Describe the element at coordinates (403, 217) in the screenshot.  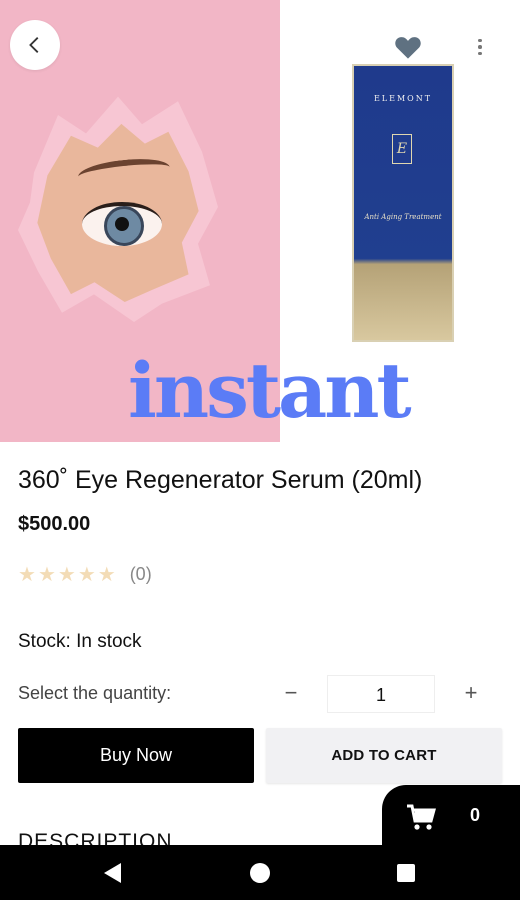
I see `box-caption: Anti Aging Treatment` at that location.